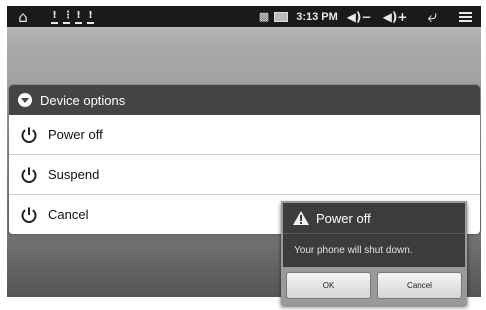  Describe the element at coordinates (75, 134) in the screenshot. I see `option-label: Power off` at that location.